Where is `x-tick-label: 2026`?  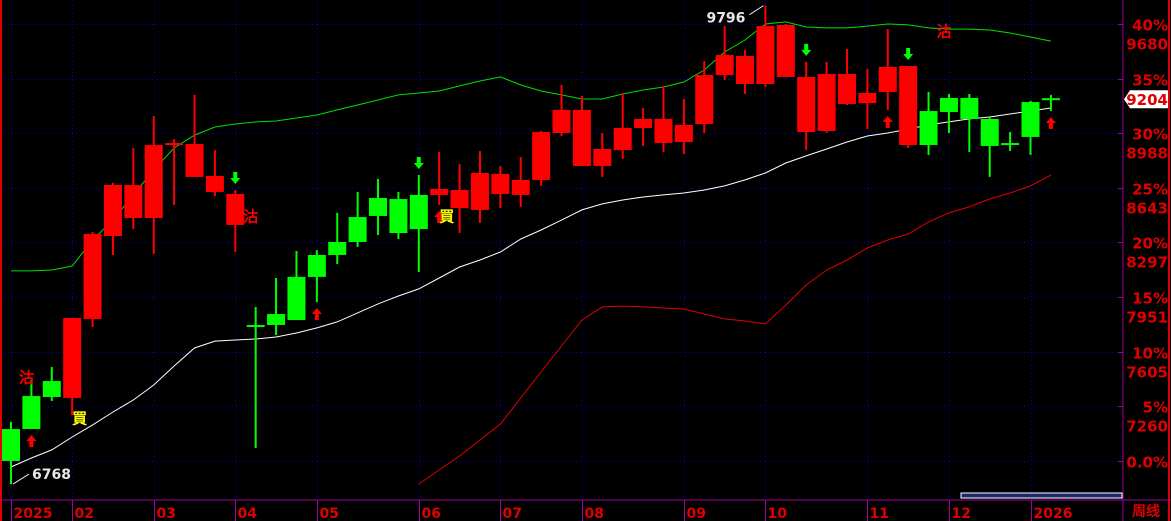 x-tick-label: 2026 is located at coordinates (1053, 513).